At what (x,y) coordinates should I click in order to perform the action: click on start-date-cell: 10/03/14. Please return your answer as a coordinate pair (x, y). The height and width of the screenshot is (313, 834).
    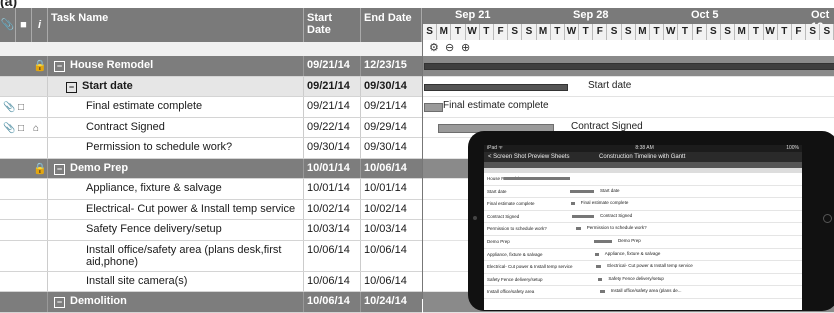
    Looking at the image, I should click on (332, 230).